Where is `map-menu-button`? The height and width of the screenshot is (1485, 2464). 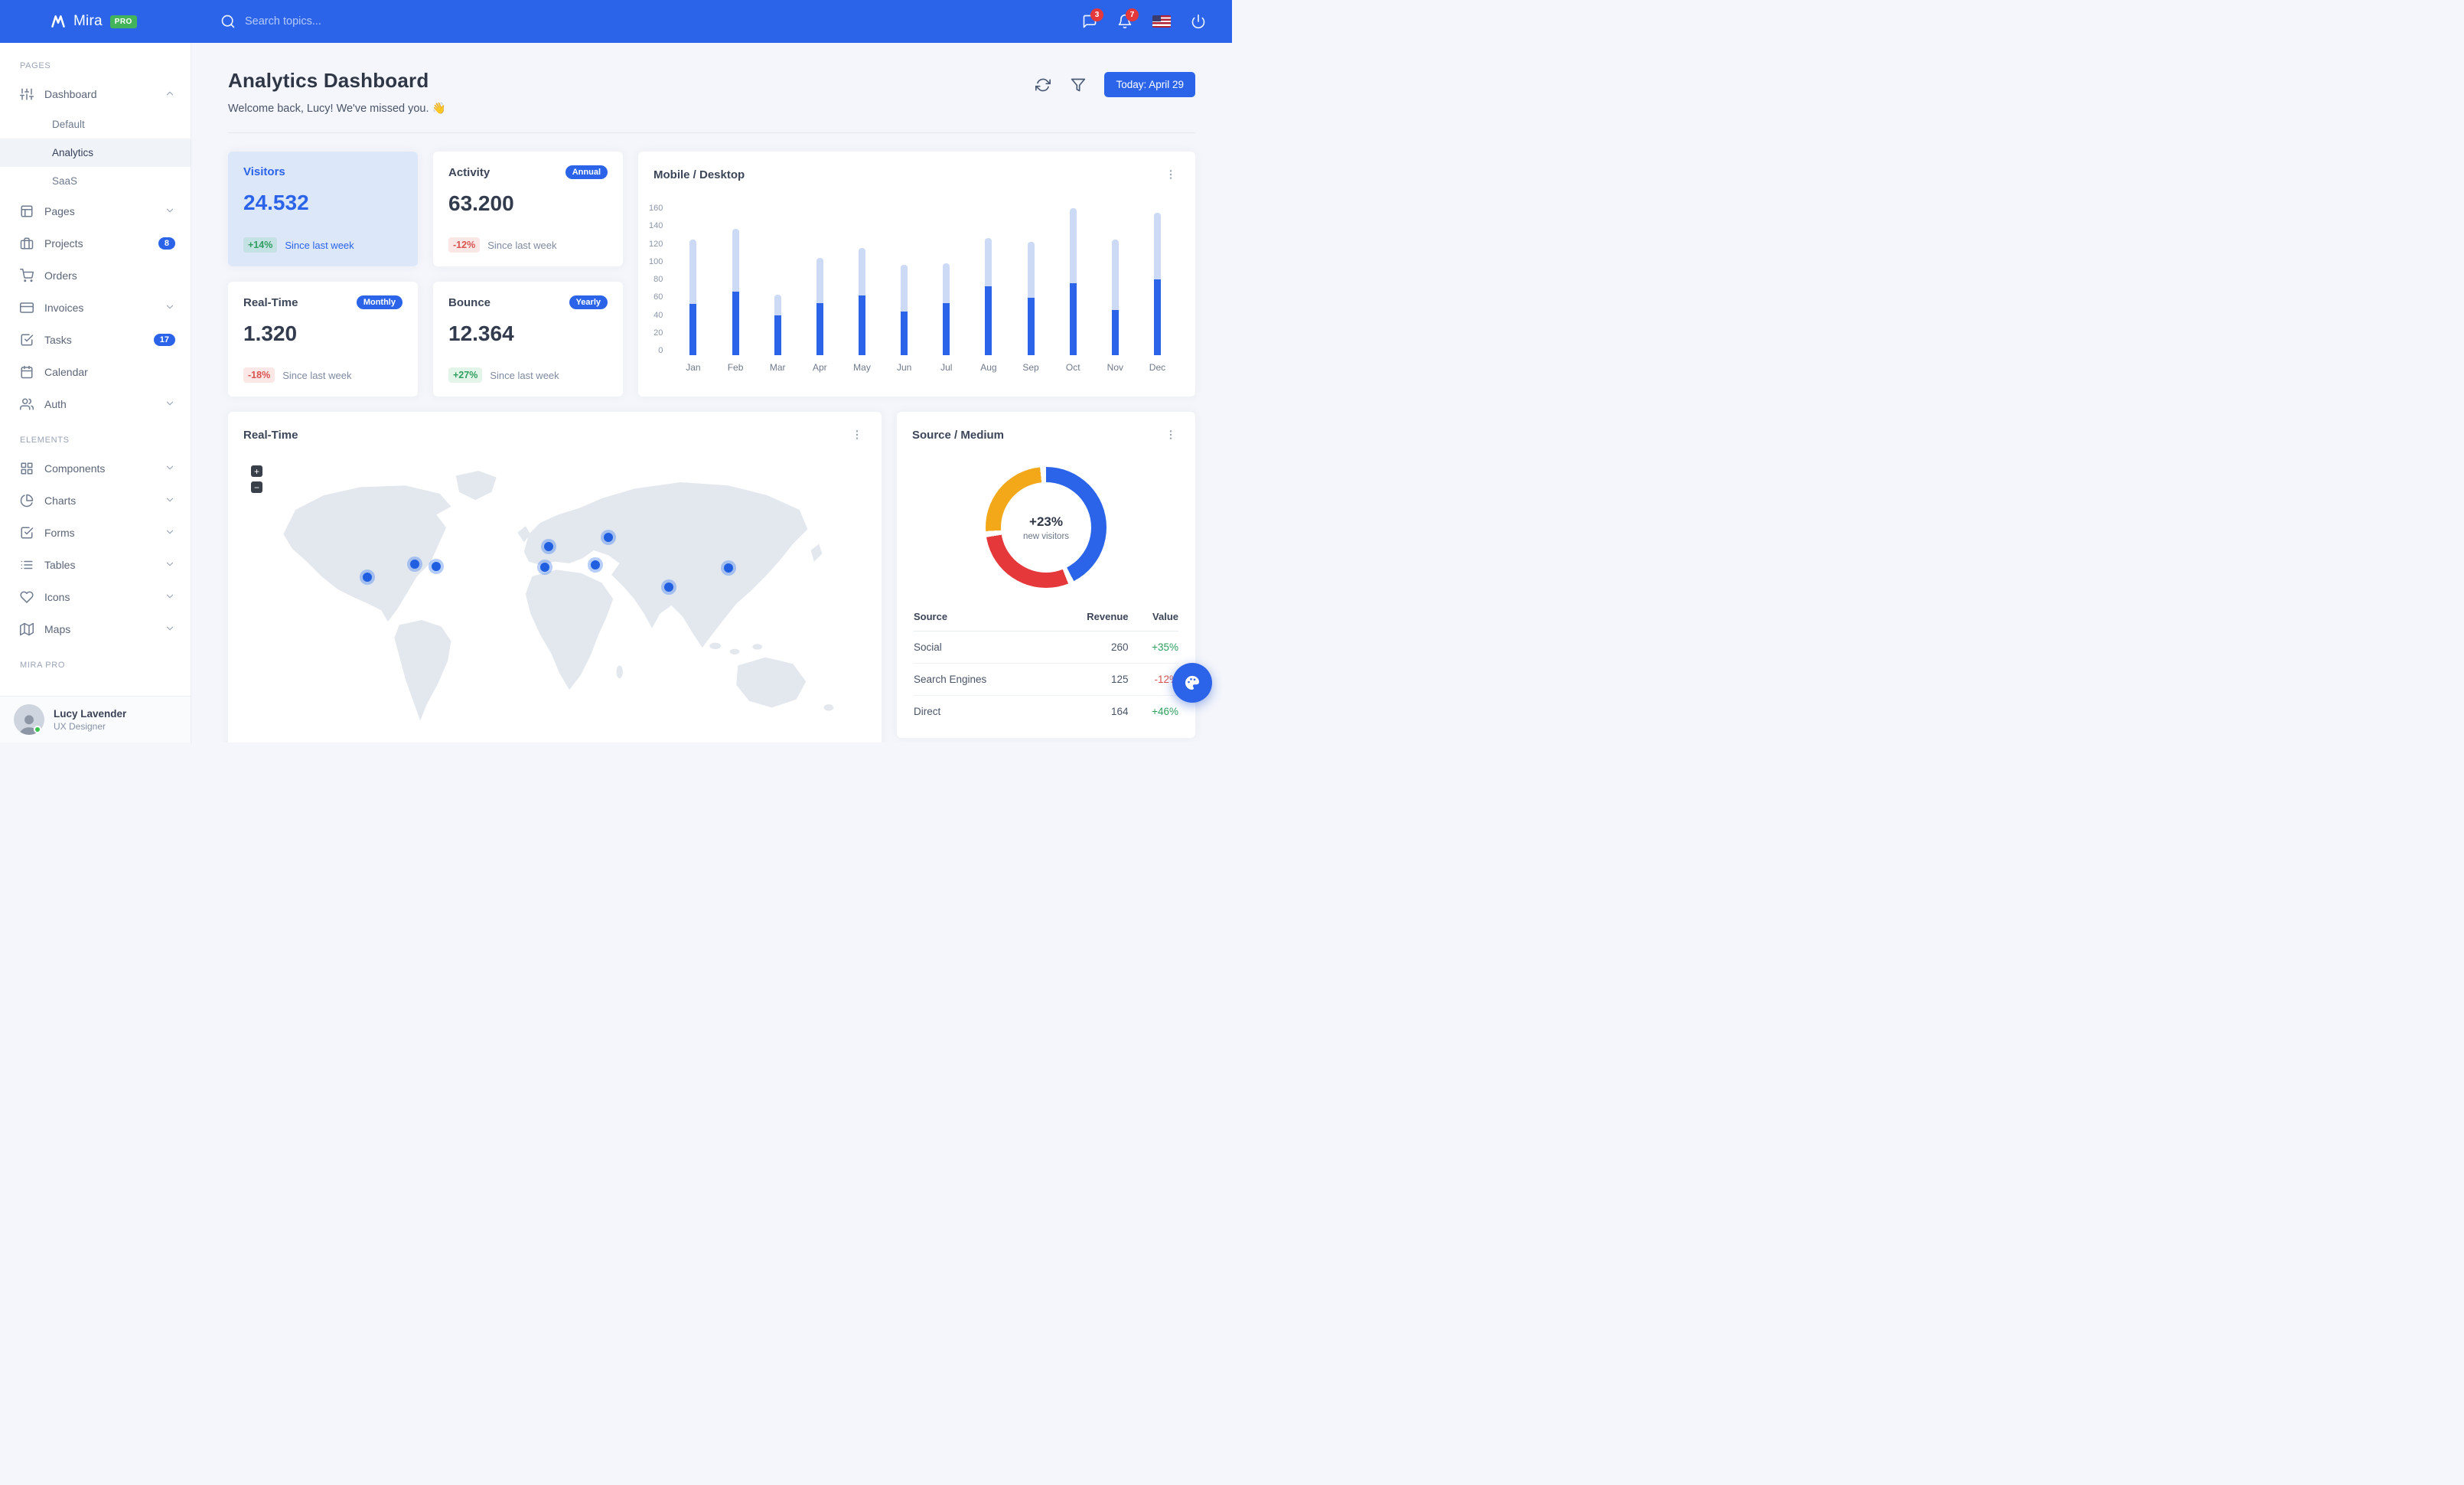 map-menu-button is located at coordinates (857, 435).